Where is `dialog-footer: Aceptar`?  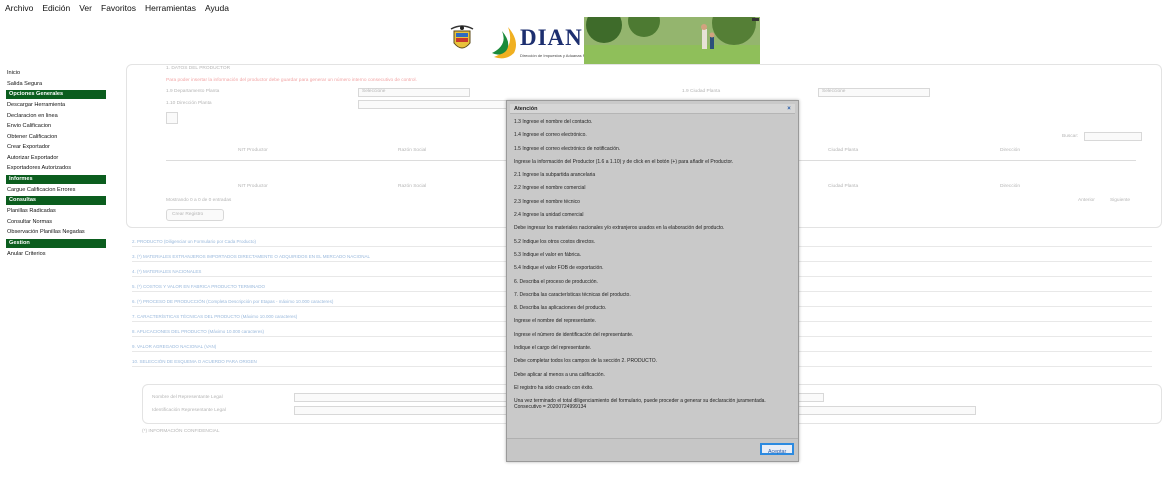 dialog-footer: Aceptar is located at coordinates (652, 449).